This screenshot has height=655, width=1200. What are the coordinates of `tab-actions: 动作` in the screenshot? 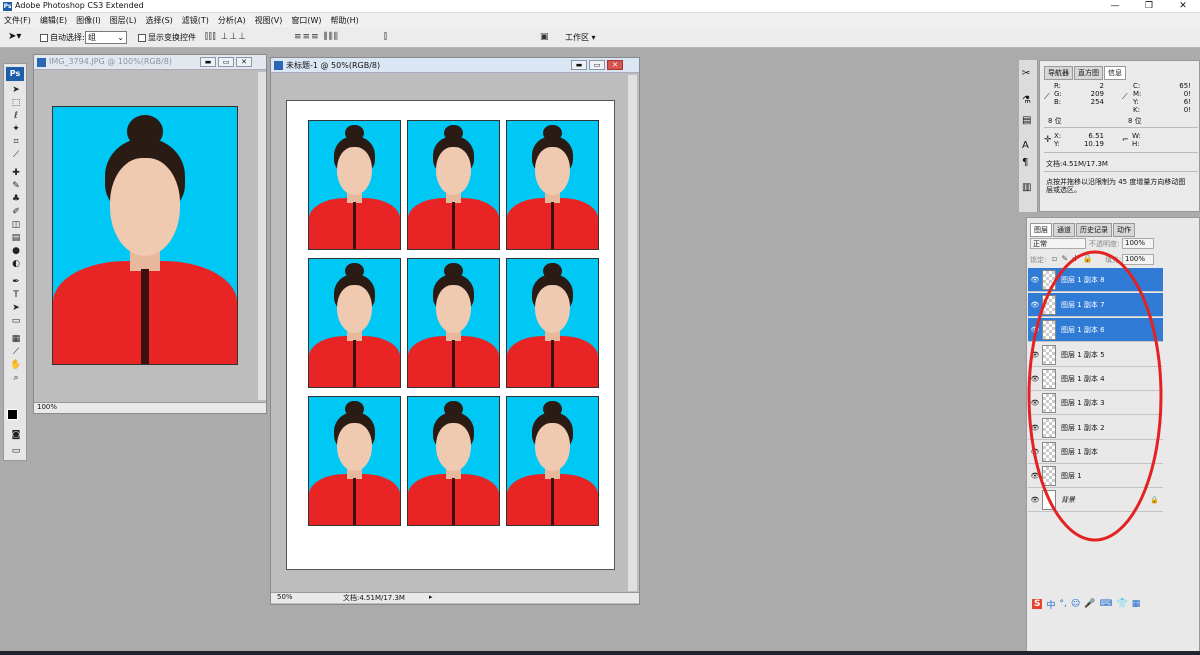 It's located at (1124, 230).